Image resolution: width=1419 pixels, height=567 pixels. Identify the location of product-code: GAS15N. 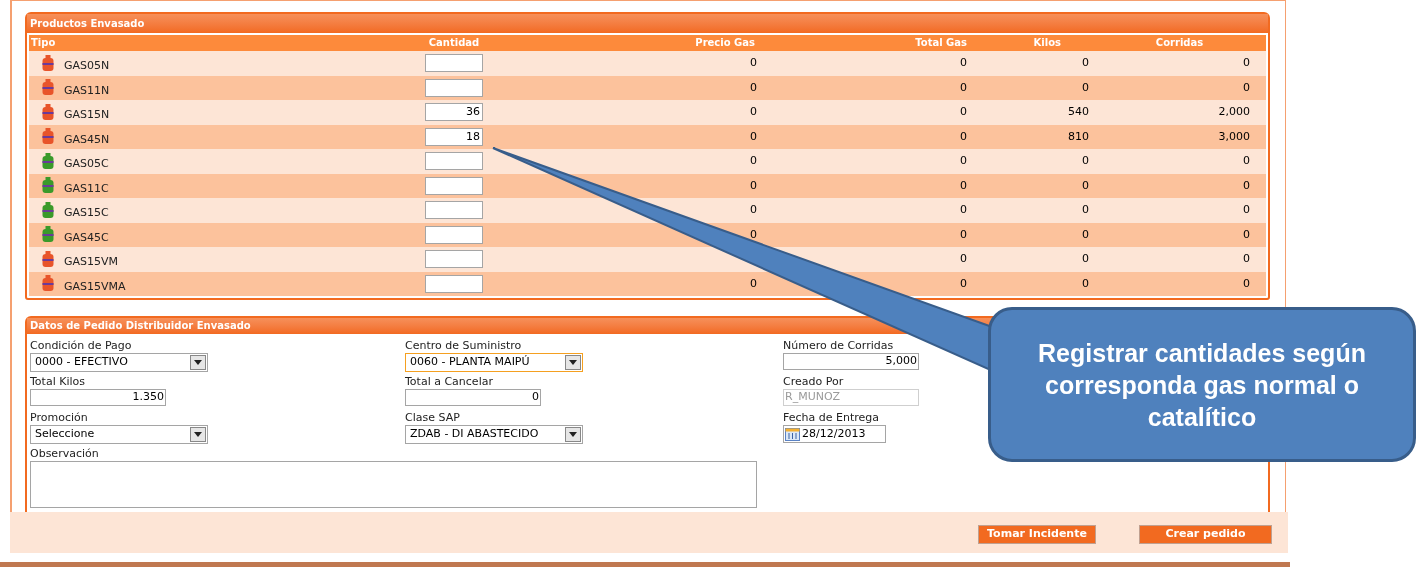
(87, 115).